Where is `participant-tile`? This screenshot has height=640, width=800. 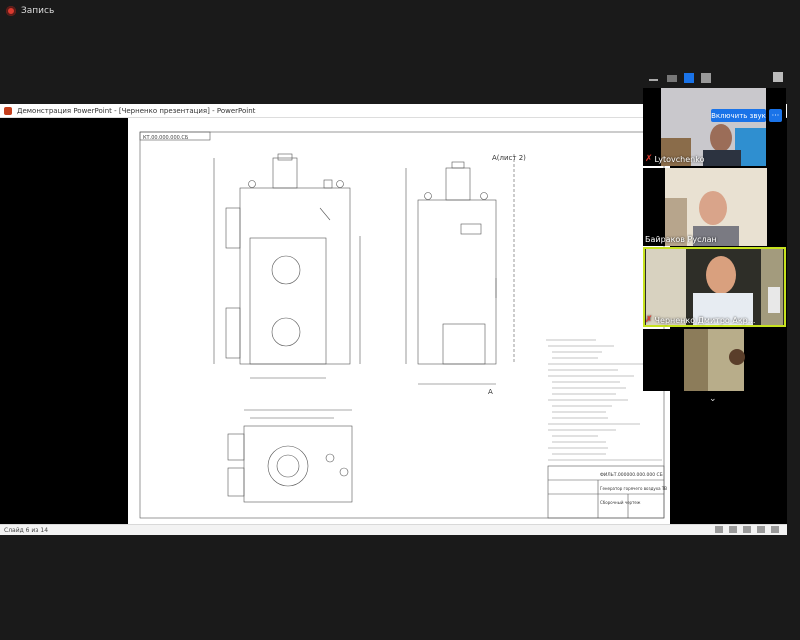 participant-tile is located at coordinates (714, 360).